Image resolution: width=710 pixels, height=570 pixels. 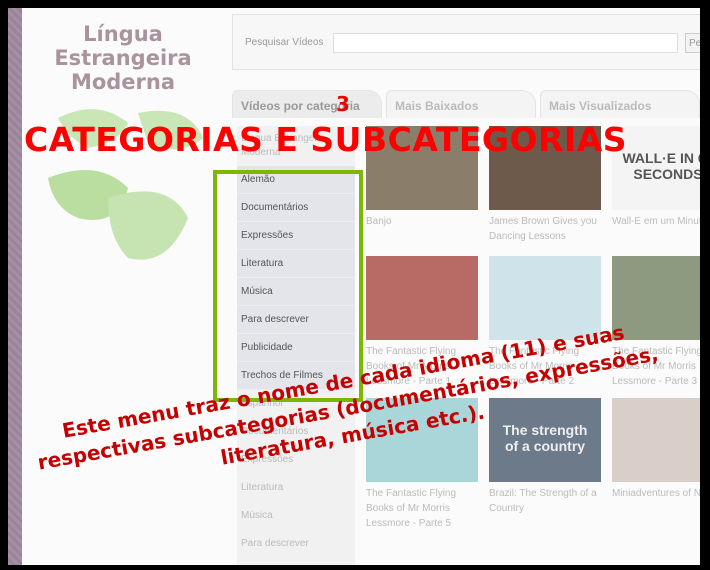 What do you see at coordinates (505, 43) in the screenshot?
I see `search-input` at bounding box center [505, 43].